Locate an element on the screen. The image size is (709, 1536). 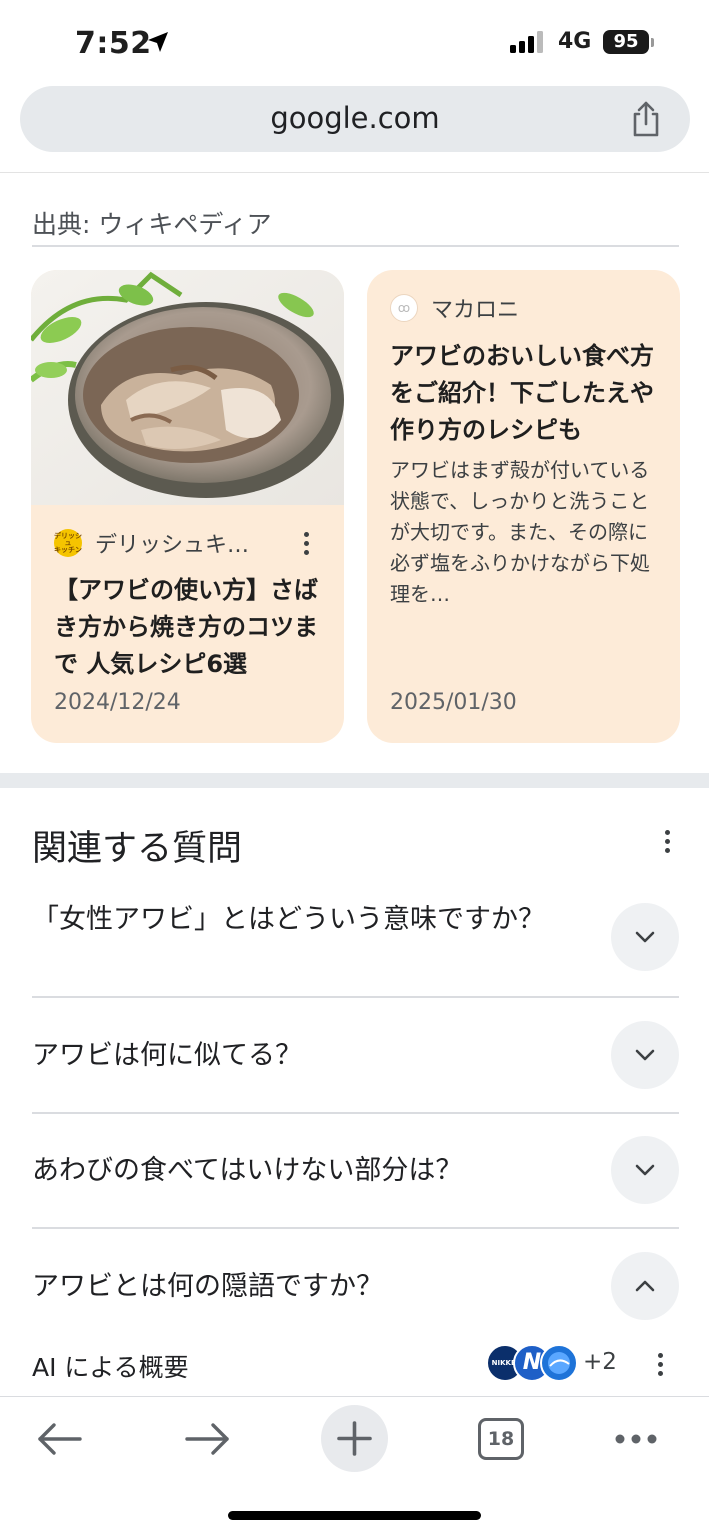
url-text: google.com is located at coordinates (355, 118).